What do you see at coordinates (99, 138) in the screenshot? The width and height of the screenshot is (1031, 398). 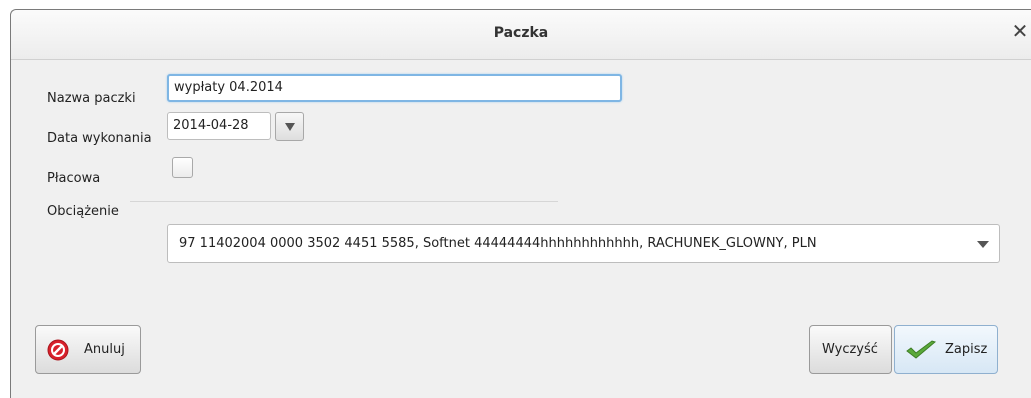 I see `execution-date-label: Data wykonania` at bounding box center [99, 138].